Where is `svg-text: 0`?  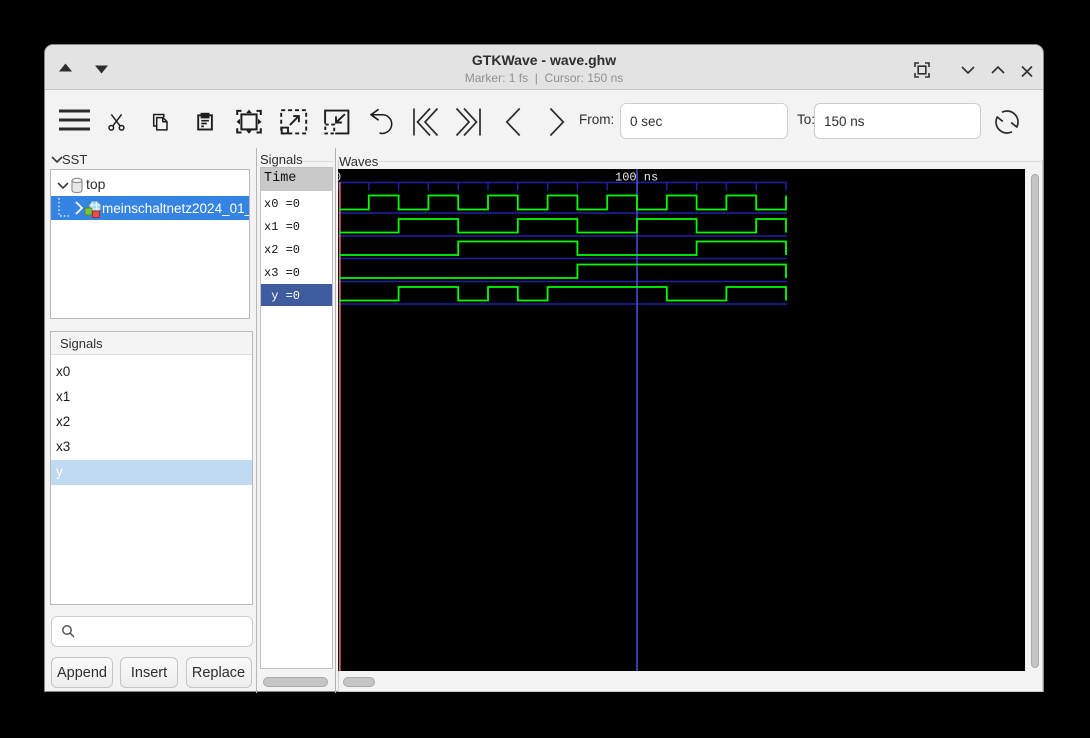
svg-text: 0 is located at coordinates (339, 178).